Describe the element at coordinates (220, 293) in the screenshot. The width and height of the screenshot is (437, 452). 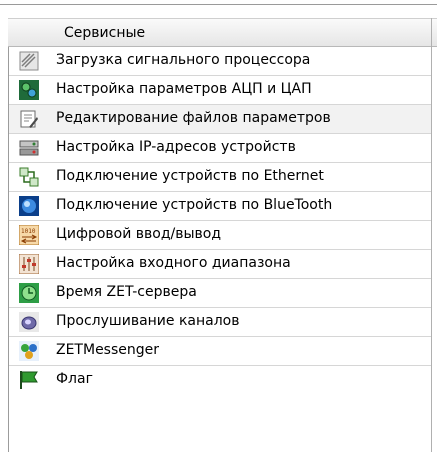
I see `menu-item-zet-server-time: Время ZET-сервера` at that location.